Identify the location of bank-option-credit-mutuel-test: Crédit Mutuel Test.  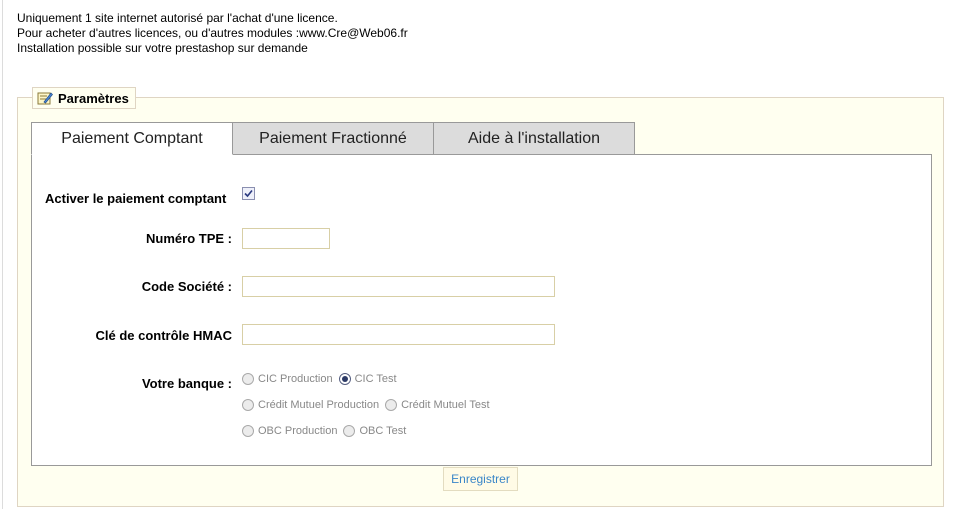
(437, 405).